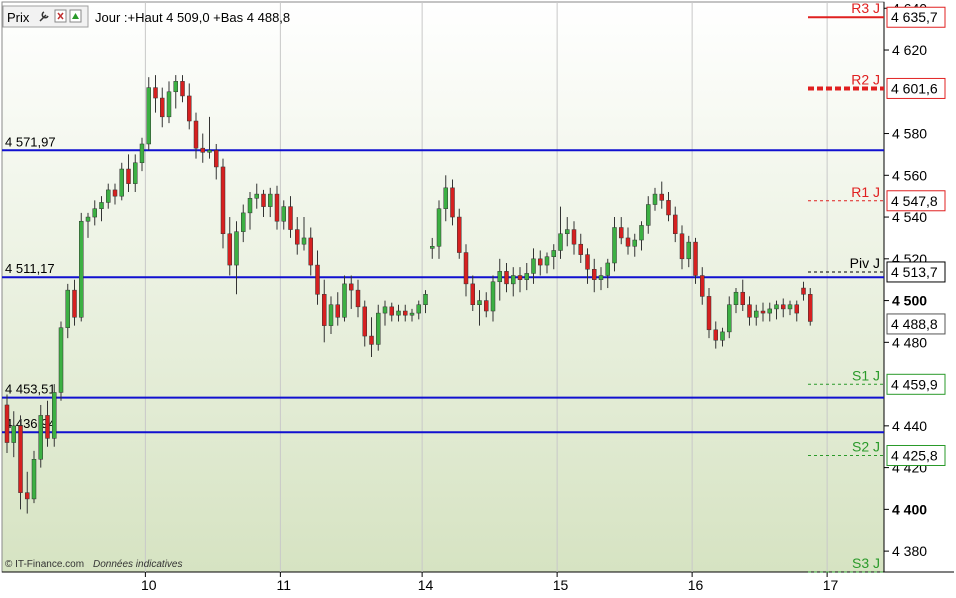 The image size is (956, 598). Describe the element at coordinates (75, 16) in the screenshot. I see `move-up-icon` at that location.